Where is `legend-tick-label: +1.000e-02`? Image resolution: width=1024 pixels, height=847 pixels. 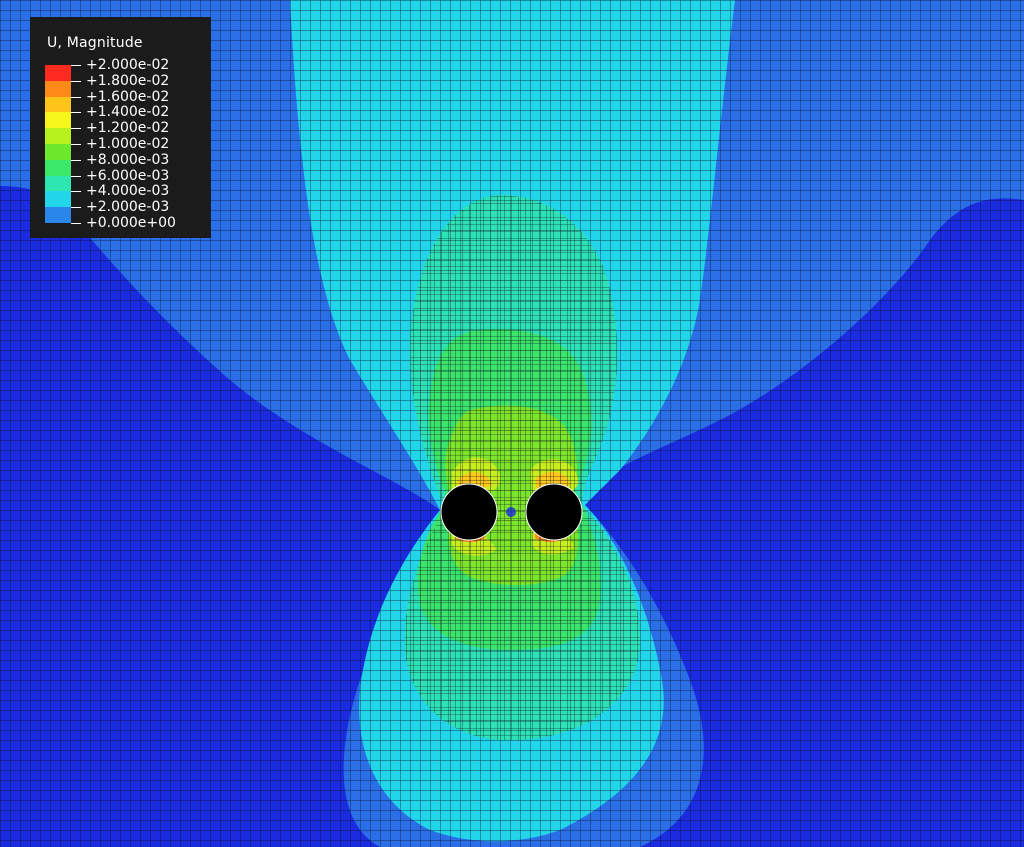
legend-tick-label: +1.000e-02 is located at coordinates (128, 144).